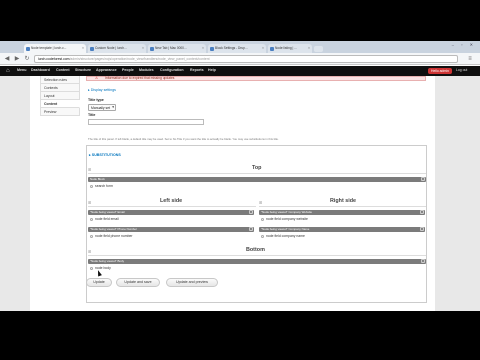 This screenshot has height=360, width=480. What do you see at coordinates (464, 44) in the screenshot?
I see `window-controls: – ▫ ✕` at bounding box center [464, 44].